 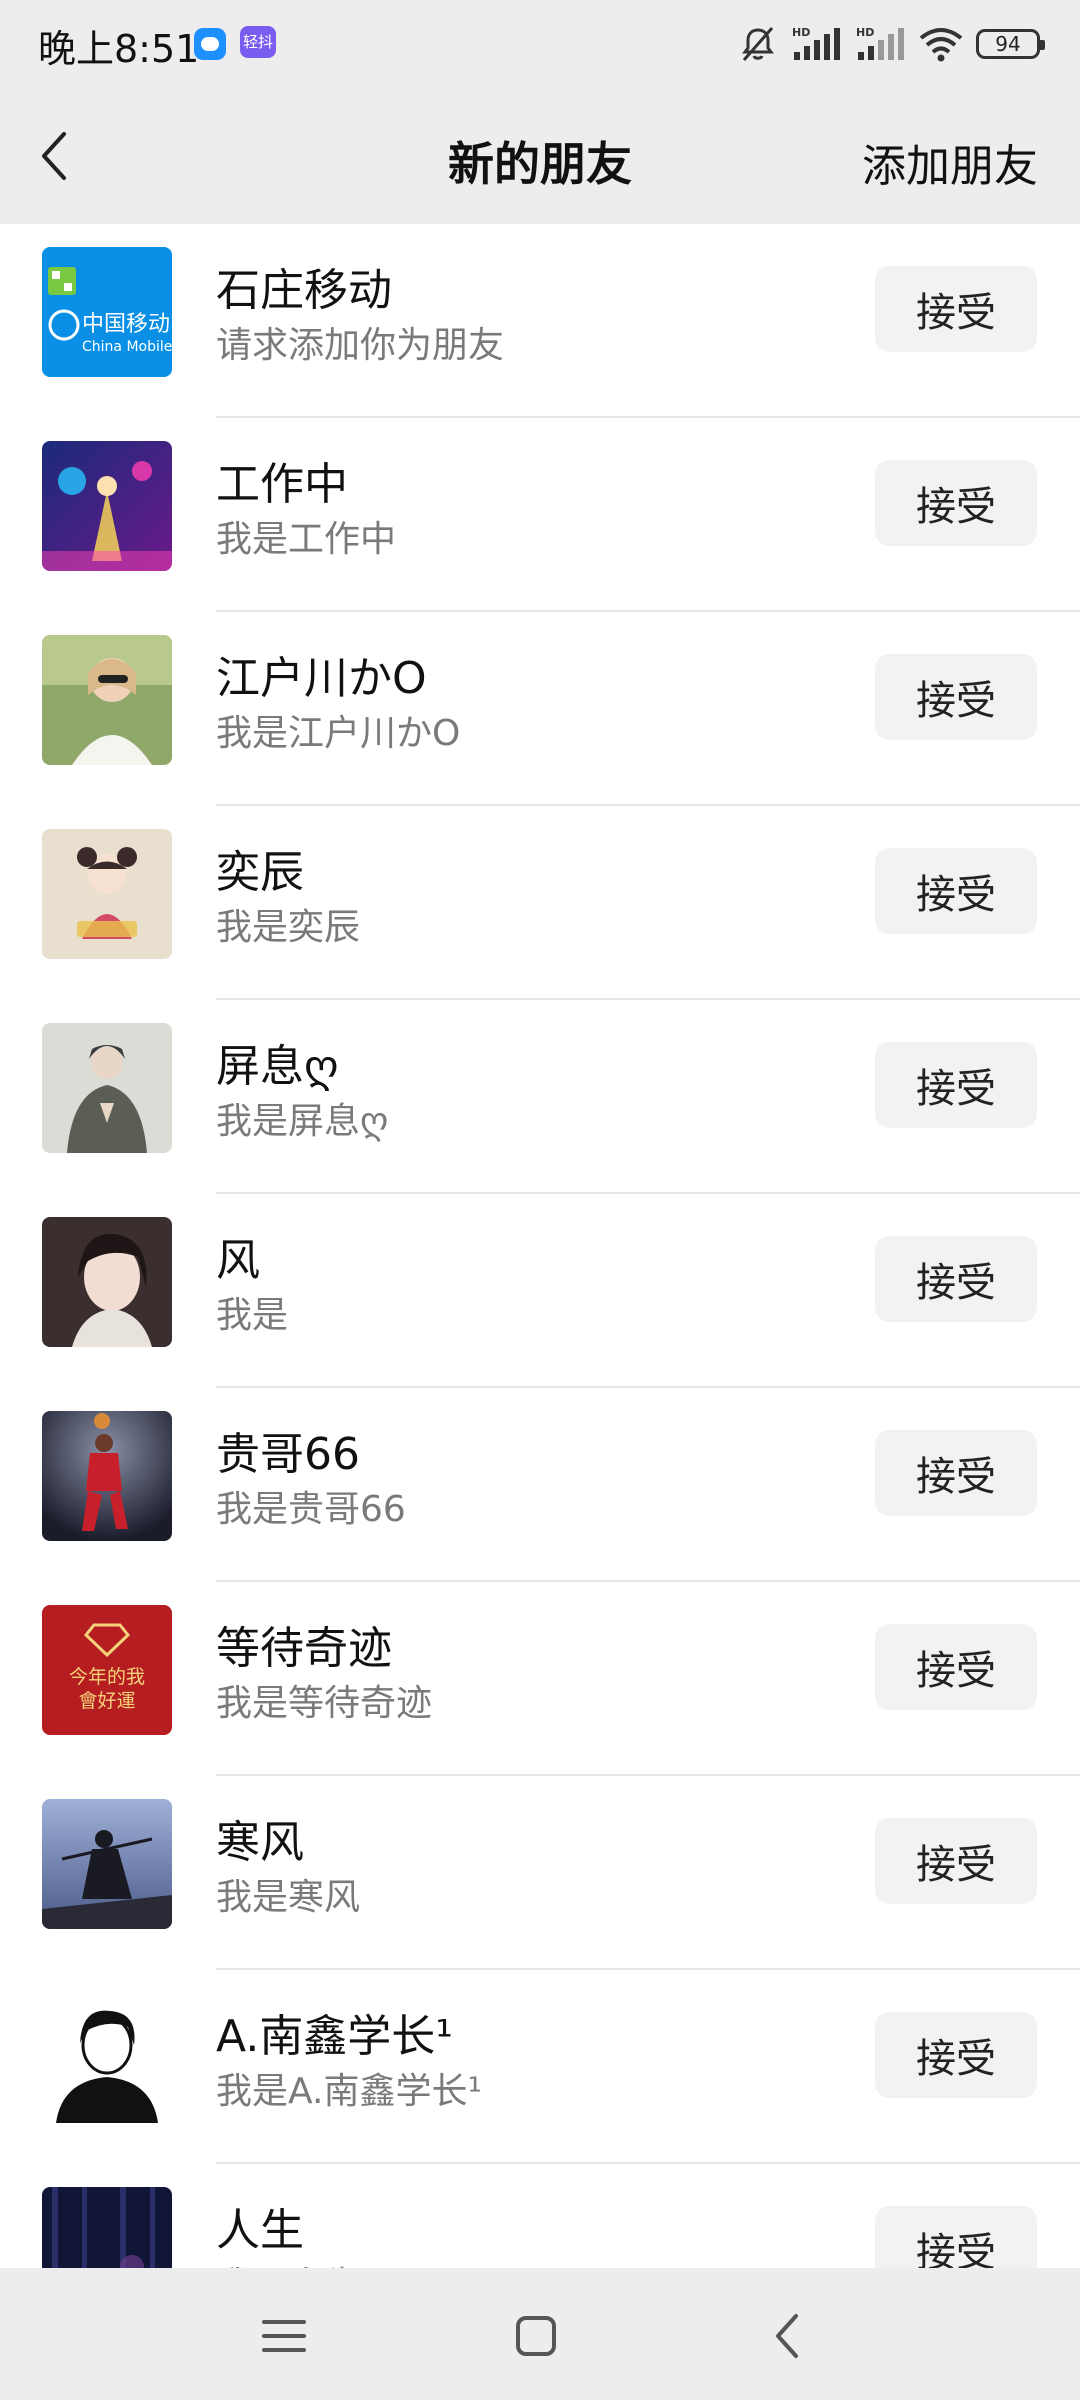 I want to click on message-app-icon, so click(x=210, y=44).